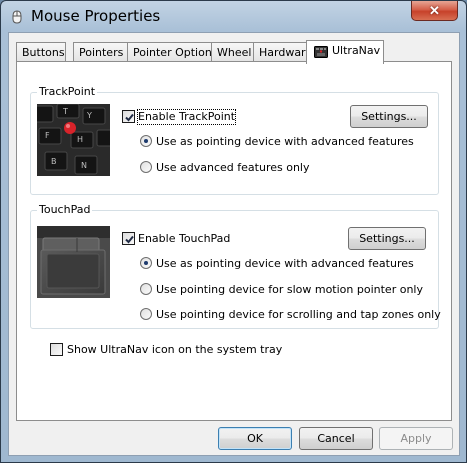  Describe the element at coordinates (56, 349) in the screenshot. I see `show-tray-icon-checkbox` at that location.